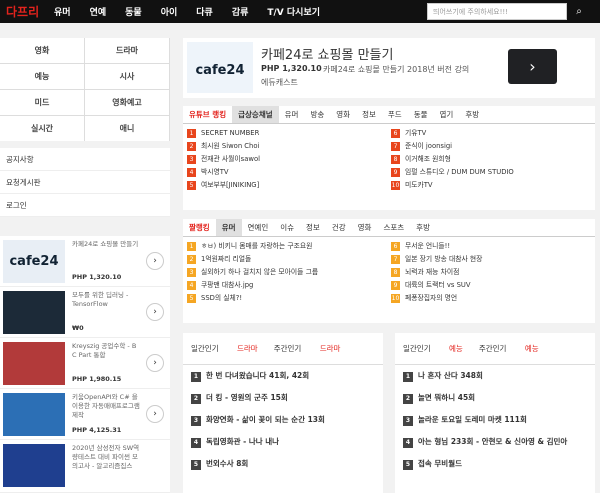  Describe the element at coordinates (97, 430) in the screenshot. I see `ad-price: PHP 4,125.31` at that location.